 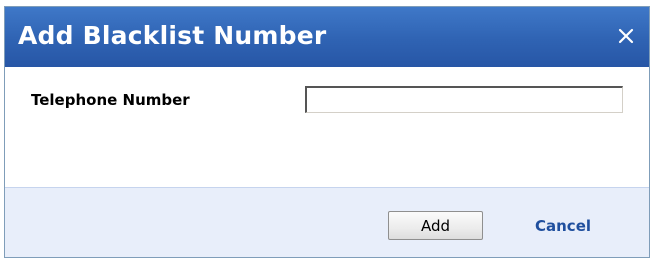 I want to click on telephone-number-input, so click(x=464, y=99).